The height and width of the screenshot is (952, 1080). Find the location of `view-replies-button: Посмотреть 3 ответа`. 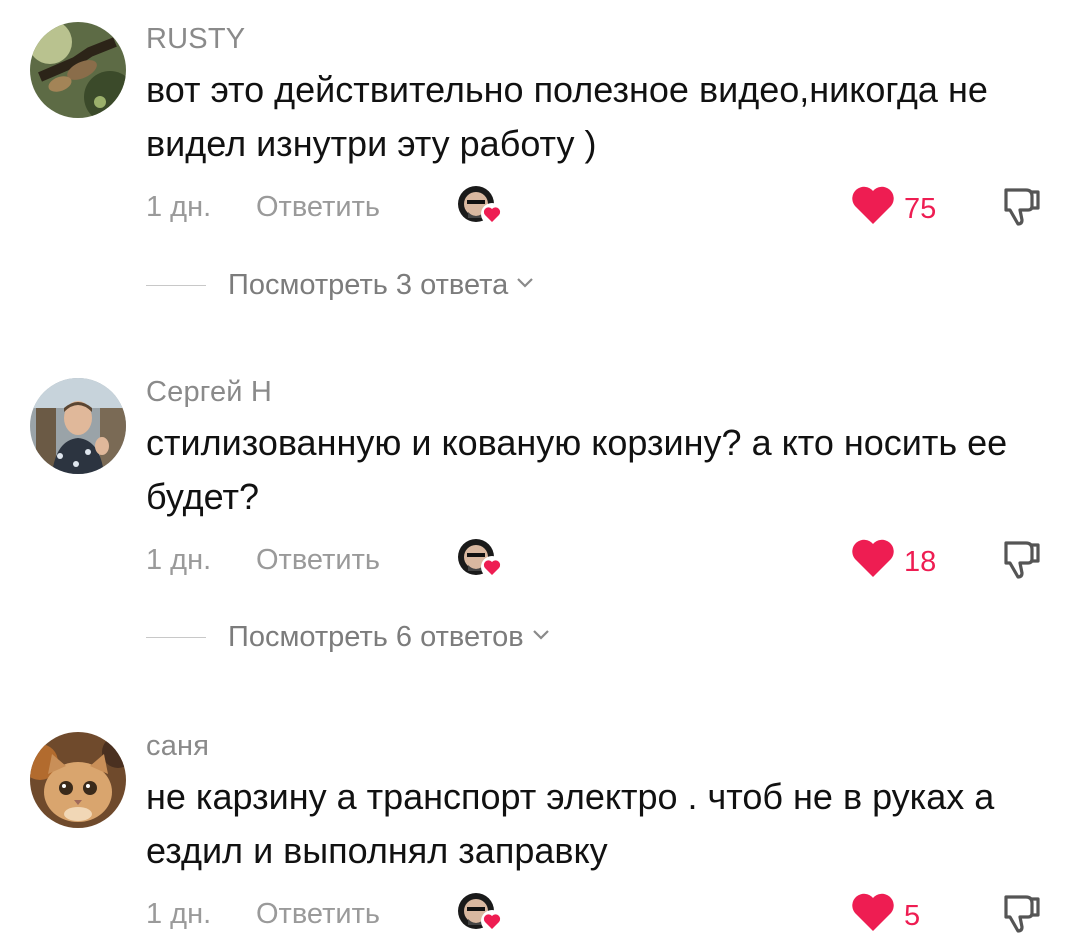

view-replies-button: Посмотреть 3 ответа is located at coordinates (446, 286).